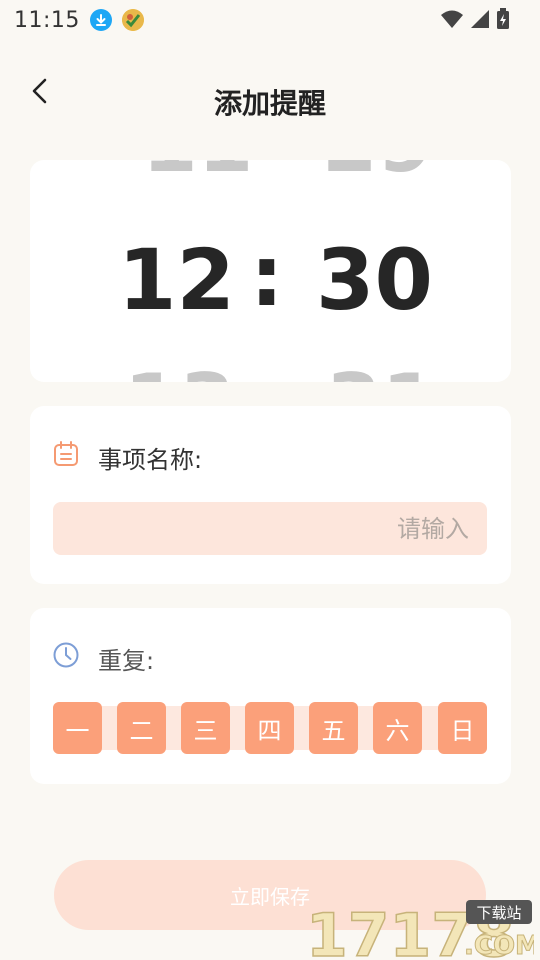 Image resolution: width=540 pixels, height=960 pixels. I want to click on download-icon, so click(100, 20).